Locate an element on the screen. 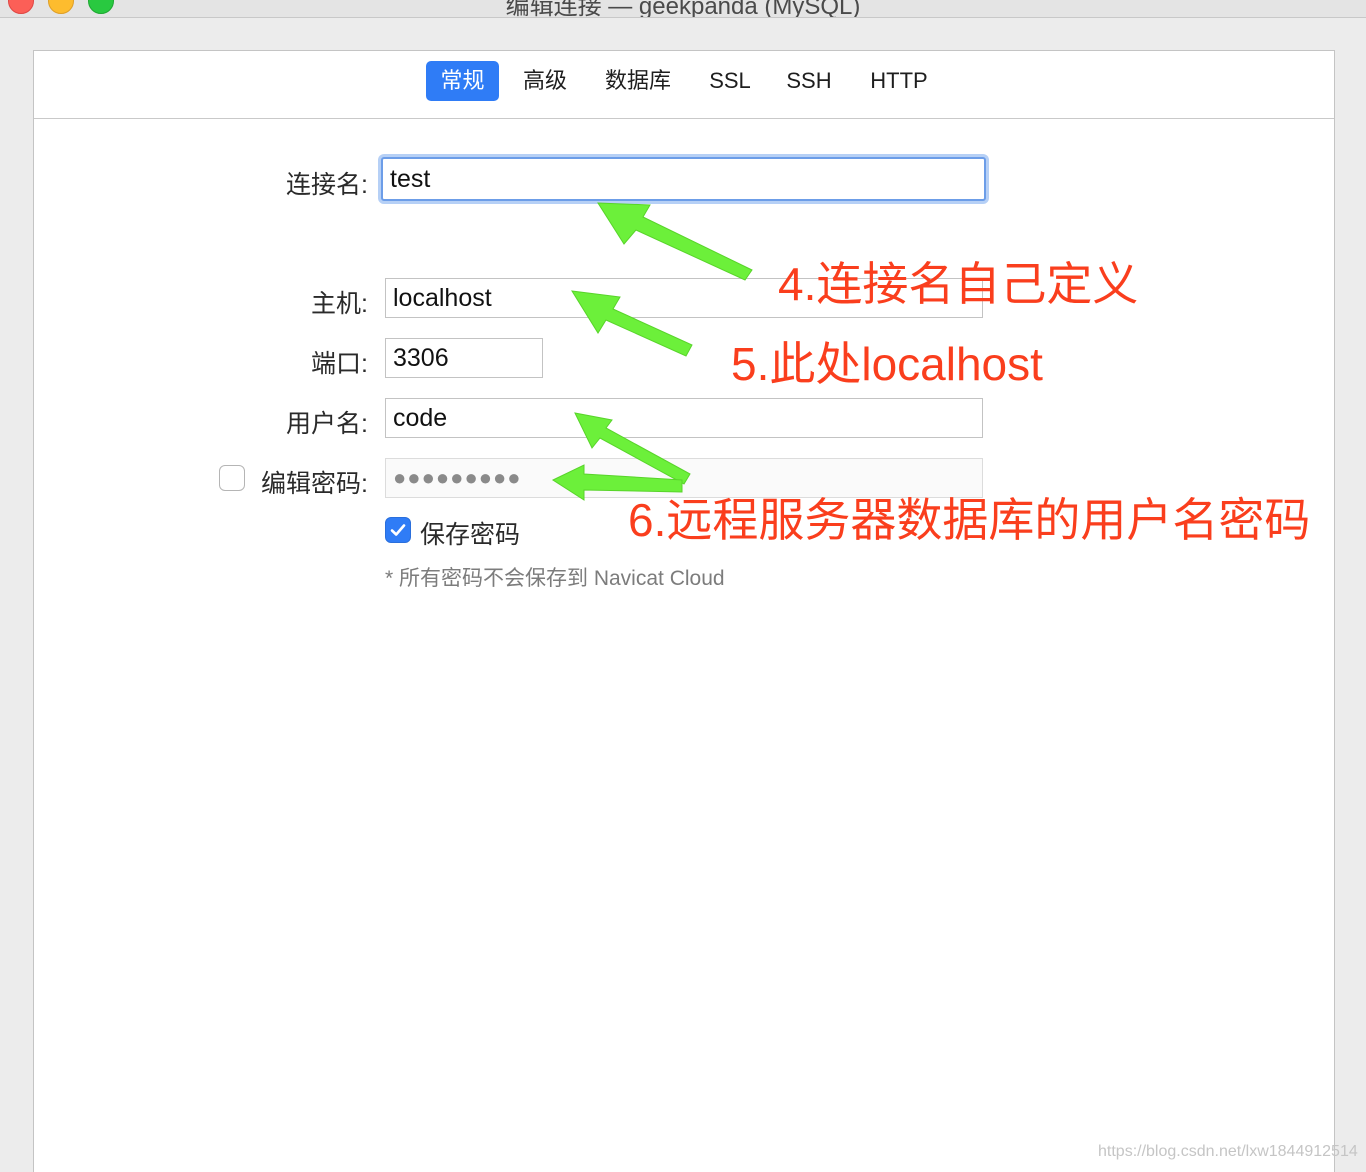 This screenshot has height=1172, width=1366. annotation-4: 4.连接名自己定义 is located at coordinates (958, 284).